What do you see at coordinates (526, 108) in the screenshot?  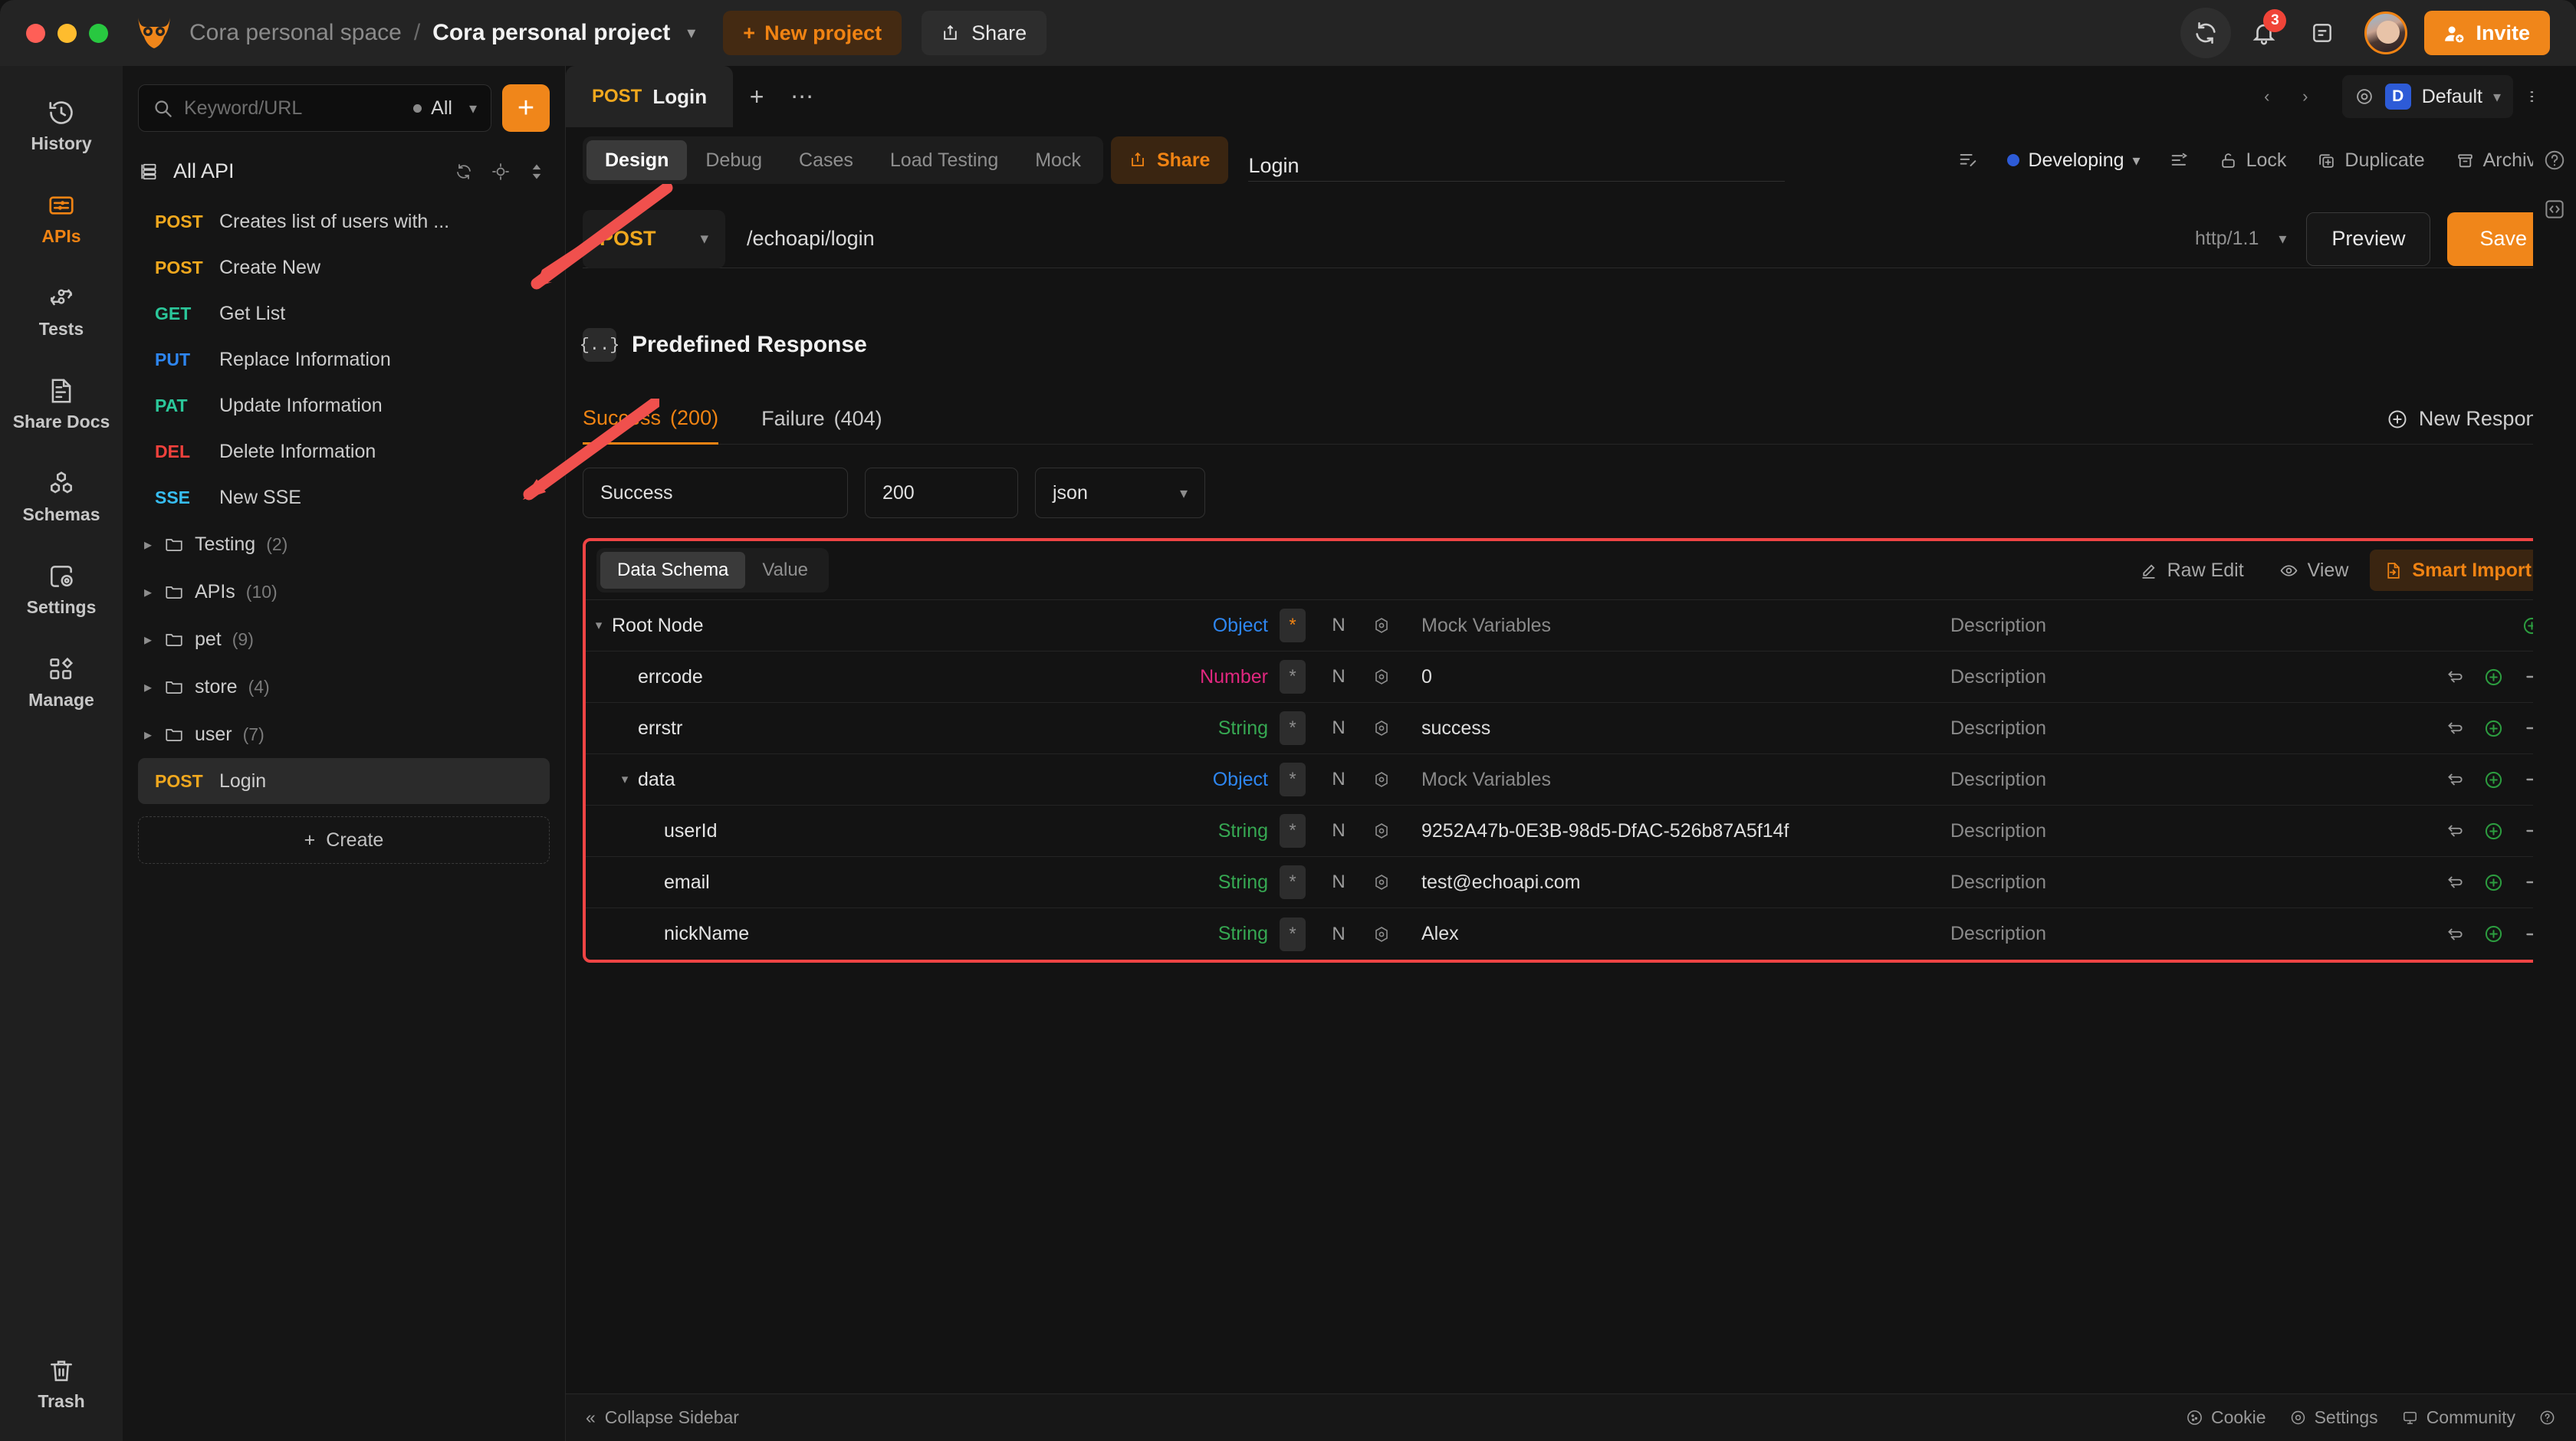 I see `add-api-button: +` at bounding box center [526, 108].